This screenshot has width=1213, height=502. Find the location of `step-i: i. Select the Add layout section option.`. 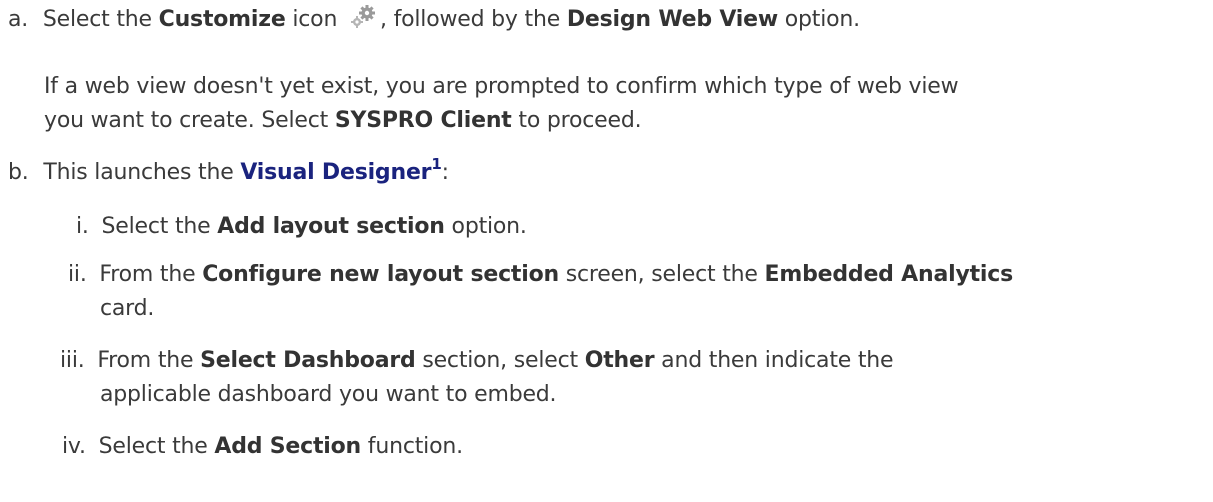

step-i: i. Select the Add layout section option. is located at coordinates (301, 227).